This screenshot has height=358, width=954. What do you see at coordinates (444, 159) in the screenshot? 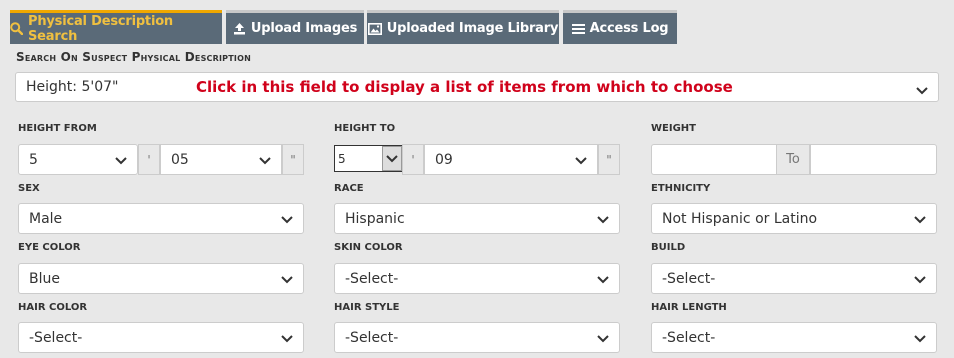
I see `select-value: 09` at bounding box center [444, 159].